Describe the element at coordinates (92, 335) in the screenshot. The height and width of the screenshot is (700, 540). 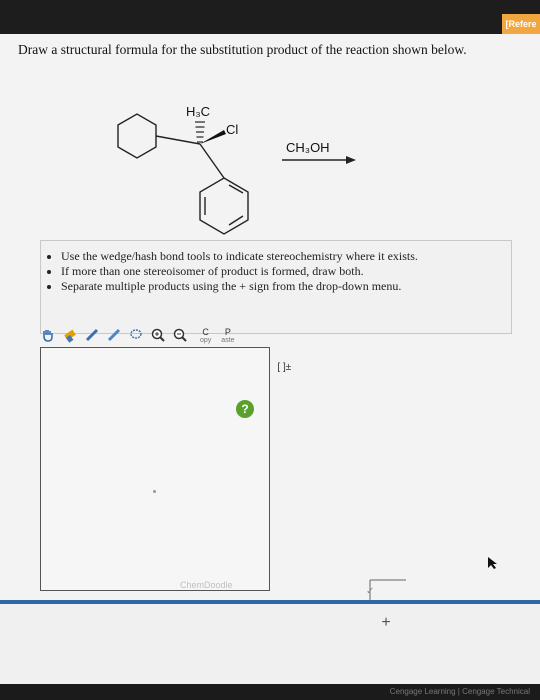
I see `pencil-icon` at that location.